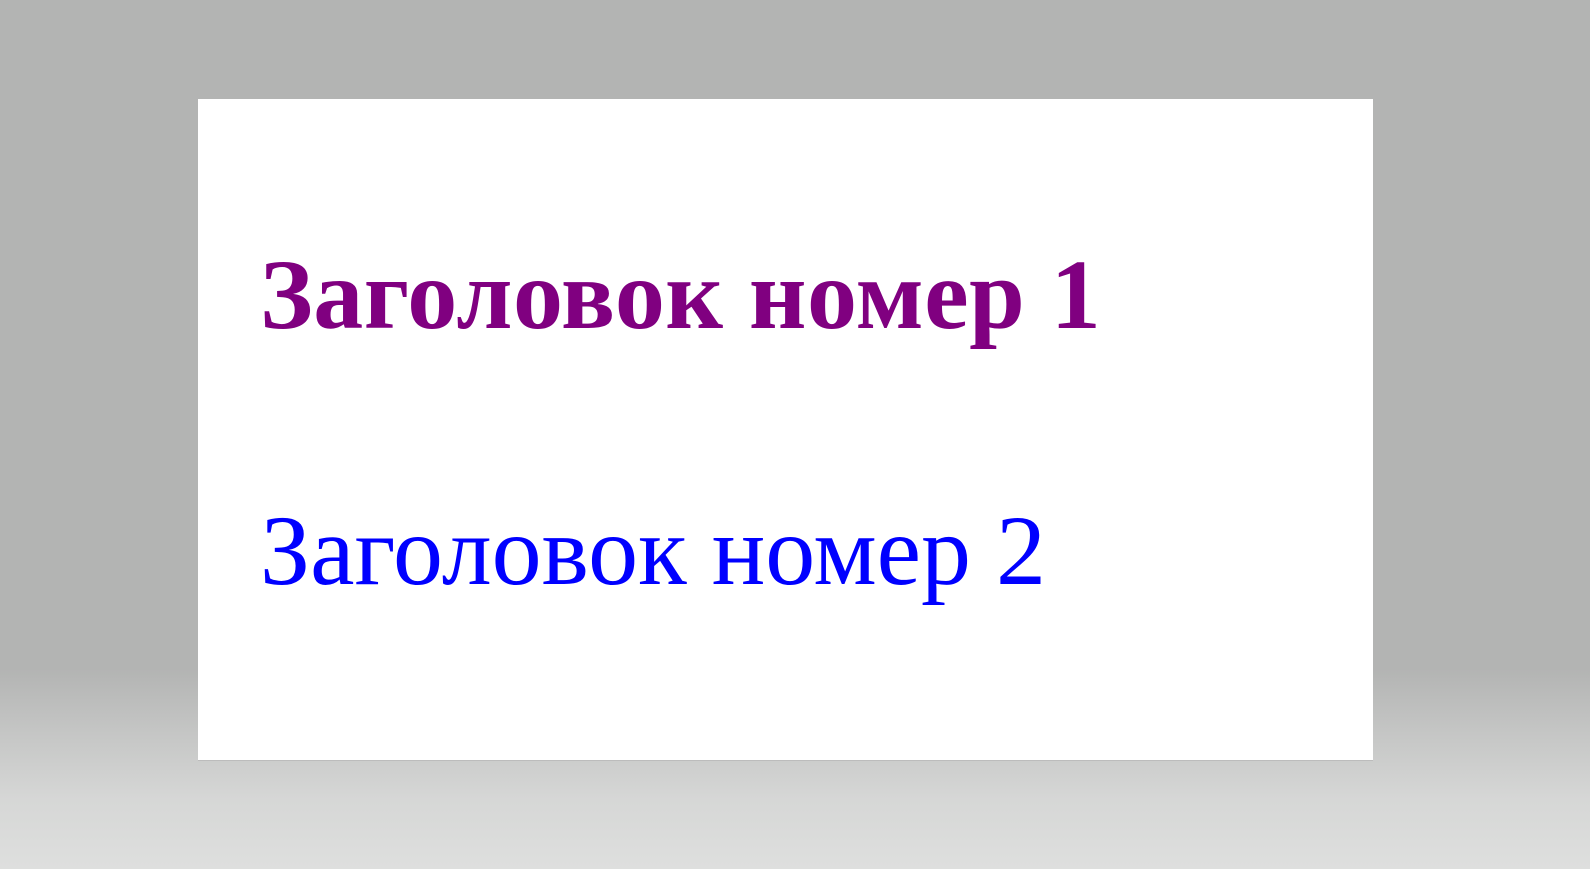 The height and width of the screenshot is (869, 1590). Describe the element at coordinates (681, 294) in the screenshot. I see `heading-1: Заголовок номер 1` at that location.